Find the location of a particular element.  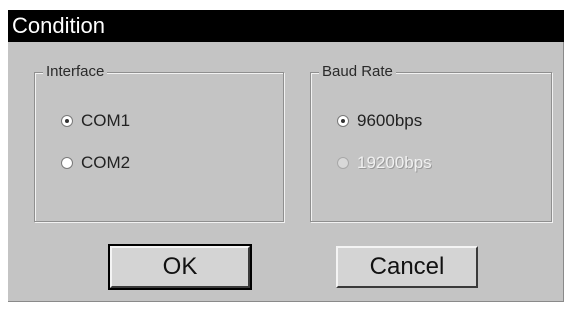

radio-option-9600bps: 9600bps is located at coordinates (379, 121).